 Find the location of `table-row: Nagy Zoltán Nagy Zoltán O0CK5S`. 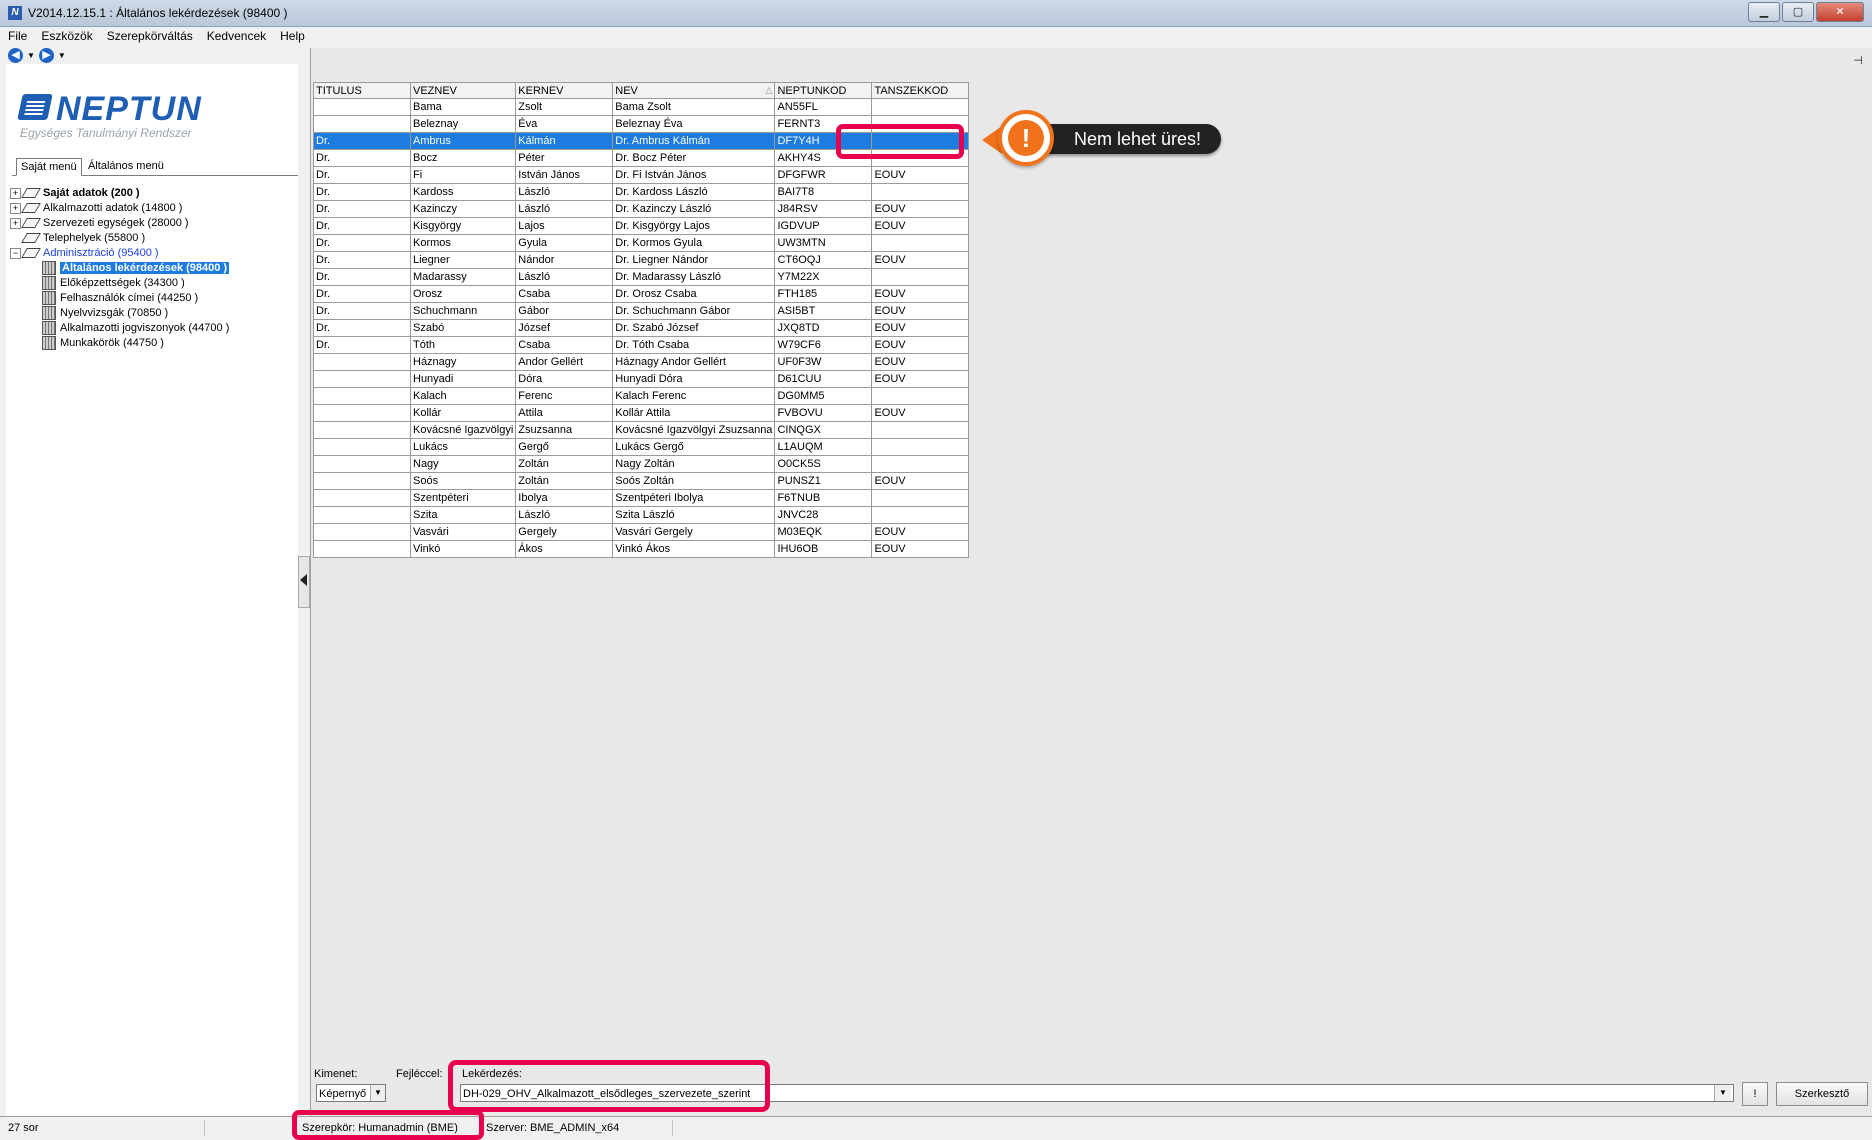

table-row: Nagy Zoltán Nagy Zoltán O0CK5S is located at coordinates (641, 464).